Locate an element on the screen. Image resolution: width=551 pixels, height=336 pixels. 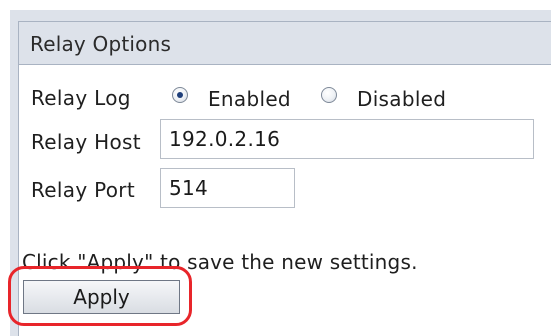
relay-host-input is located at coordinates (347, 139).